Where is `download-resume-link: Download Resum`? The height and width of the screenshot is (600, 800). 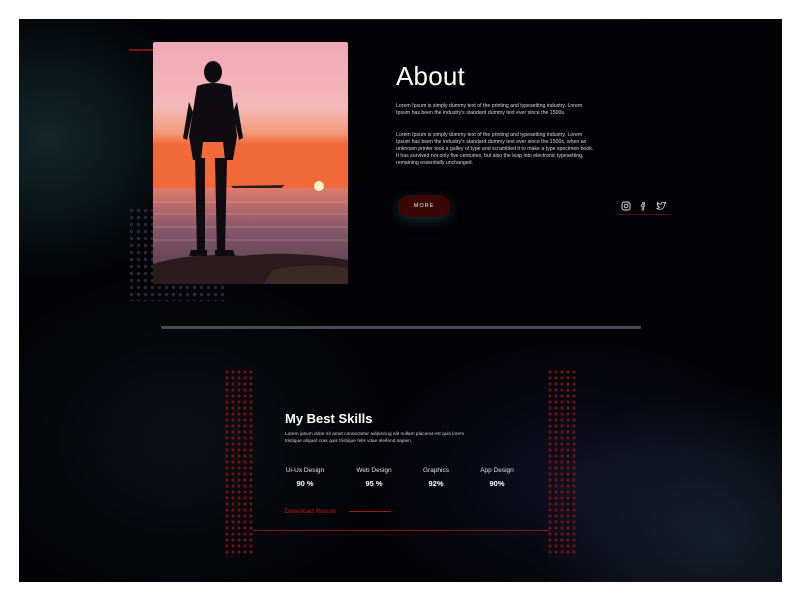
download-resume-link: Download Resum is located at coordinates (310, 511).